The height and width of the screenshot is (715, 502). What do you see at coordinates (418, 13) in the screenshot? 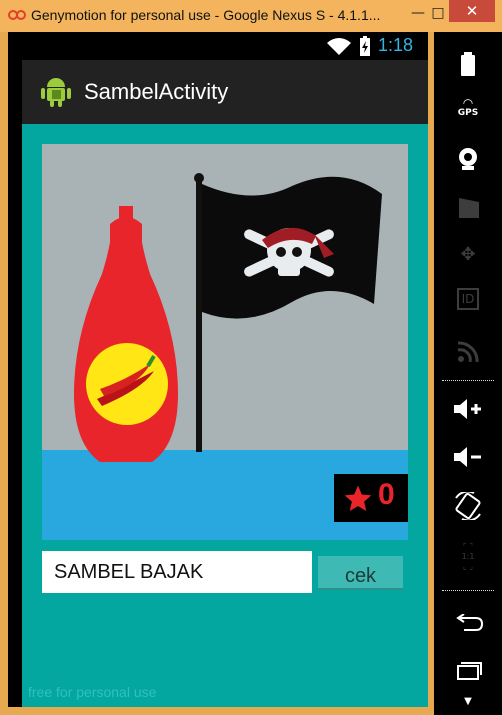
I see `minimize-button: —` at bounding box center [418, 13].